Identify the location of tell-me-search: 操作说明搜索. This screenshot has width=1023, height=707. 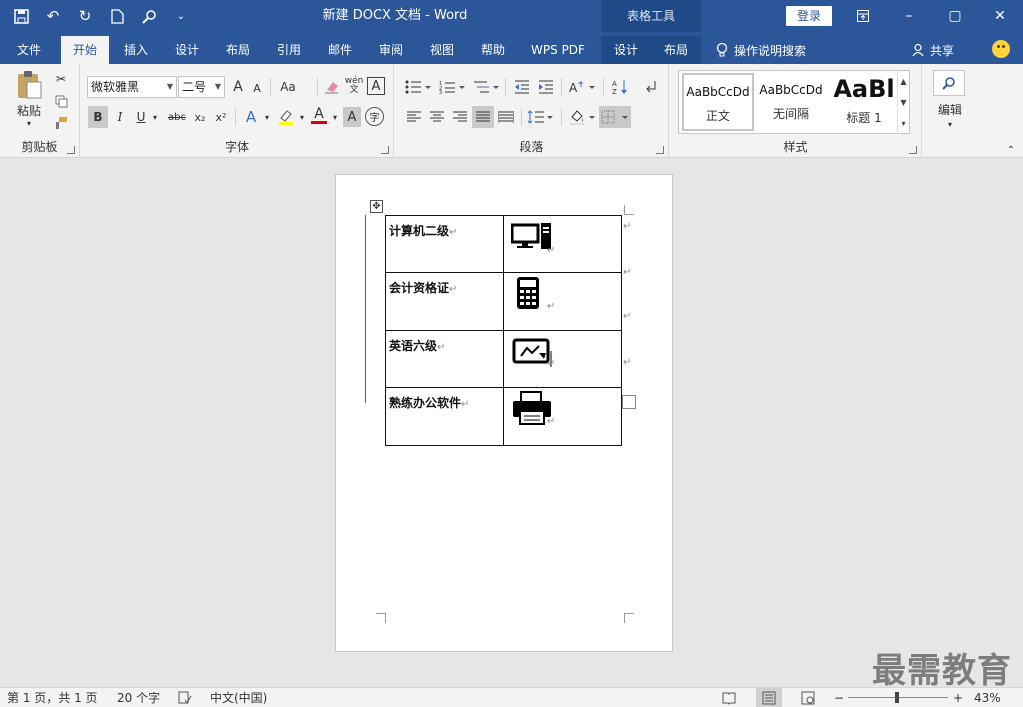
(761, 50).